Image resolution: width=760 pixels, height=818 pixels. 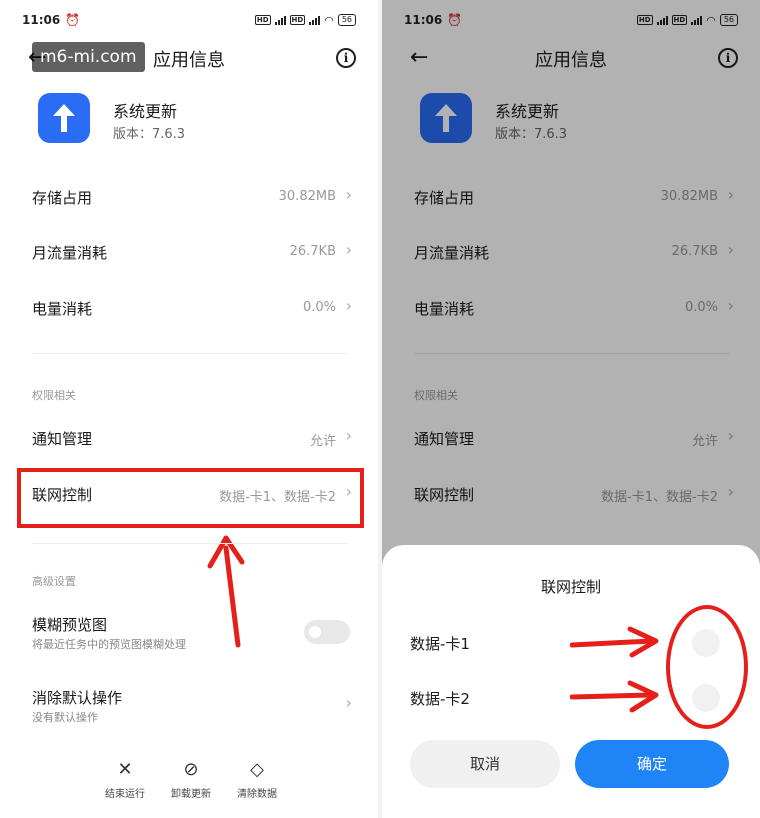 What do you see at coordinates (346, 20) in the screenshot?
I see `battery-icon: 56` at bounding box center [346, 20].